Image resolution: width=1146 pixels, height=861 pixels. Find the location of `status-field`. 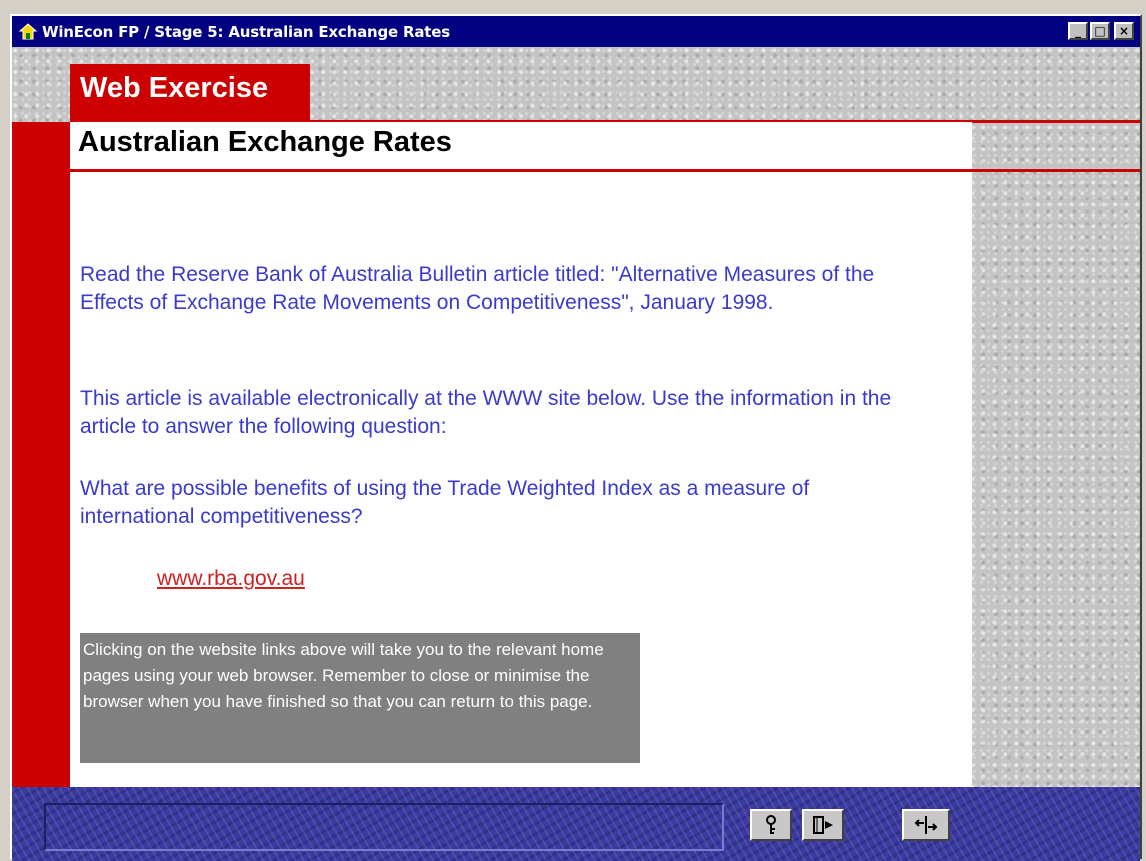

status-field is located at coordinates (384, 827).